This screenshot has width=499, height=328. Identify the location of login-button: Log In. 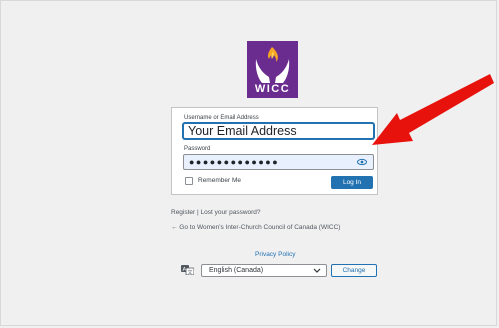
(352, 182).